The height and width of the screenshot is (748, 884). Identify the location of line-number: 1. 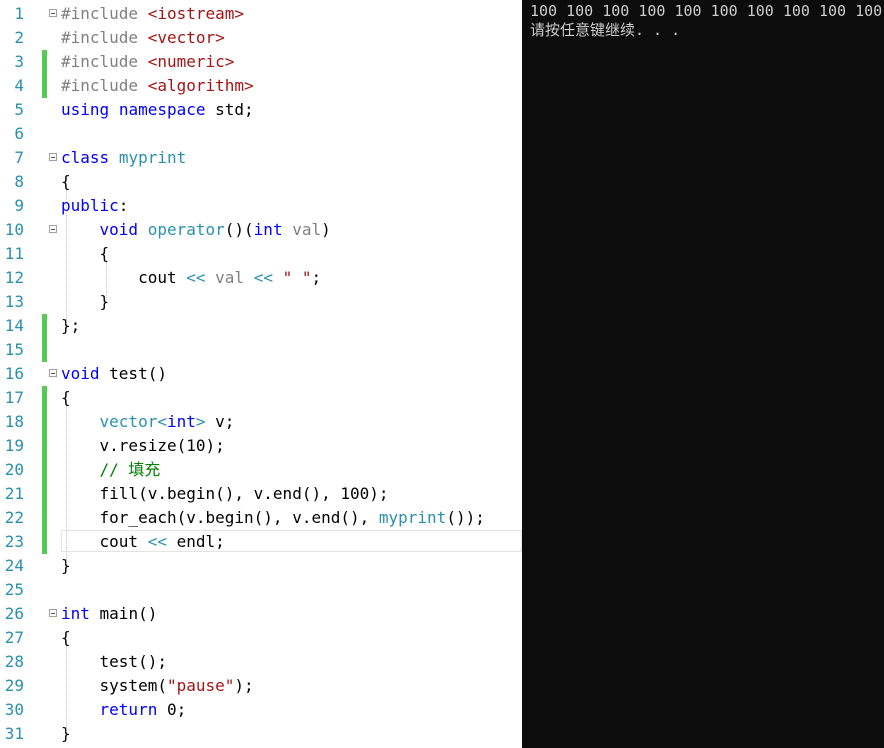
(19, 13).